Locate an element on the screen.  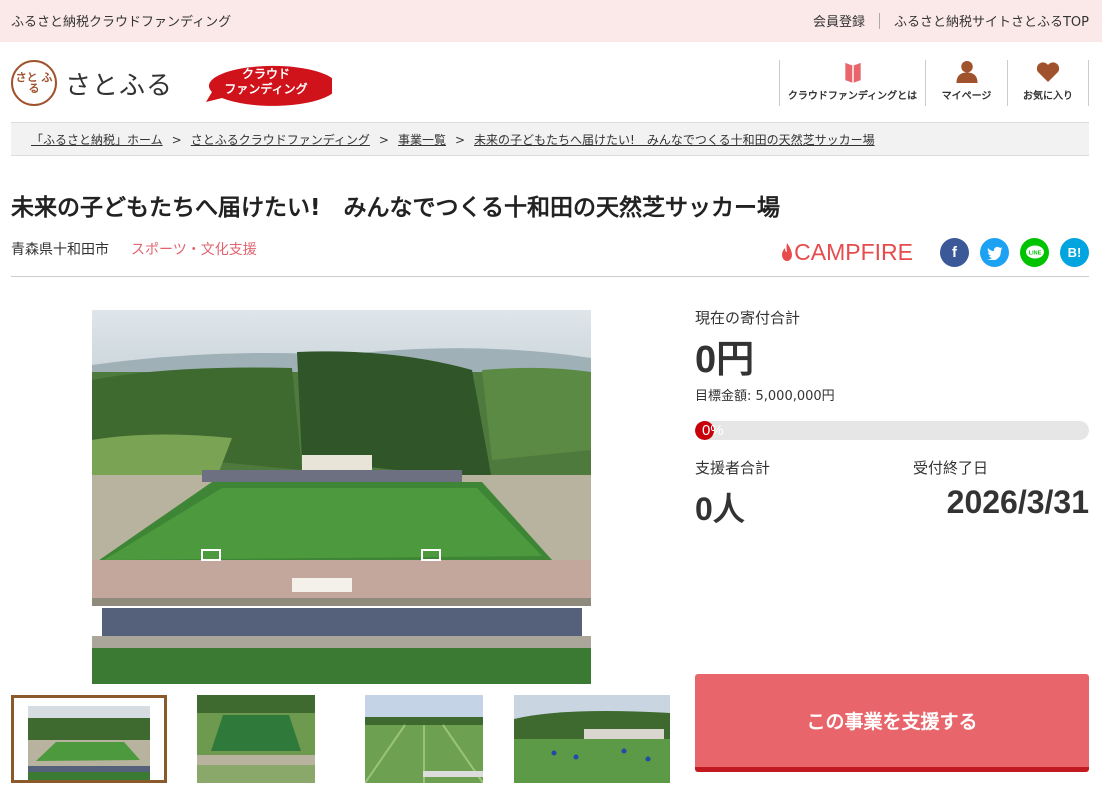
top-links: 会員登録 ふるさと納税サイトさとふるTOP is located at coordinates (951, 20).